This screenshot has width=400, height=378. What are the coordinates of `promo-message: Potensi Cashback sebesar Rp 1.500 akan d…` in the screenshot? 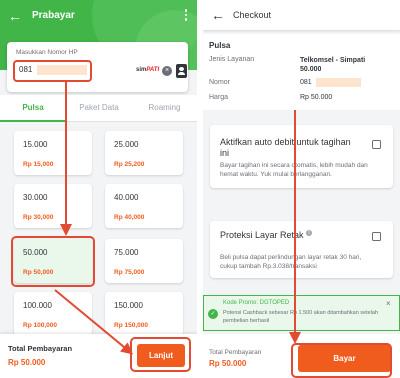 It's located at (301, 317).